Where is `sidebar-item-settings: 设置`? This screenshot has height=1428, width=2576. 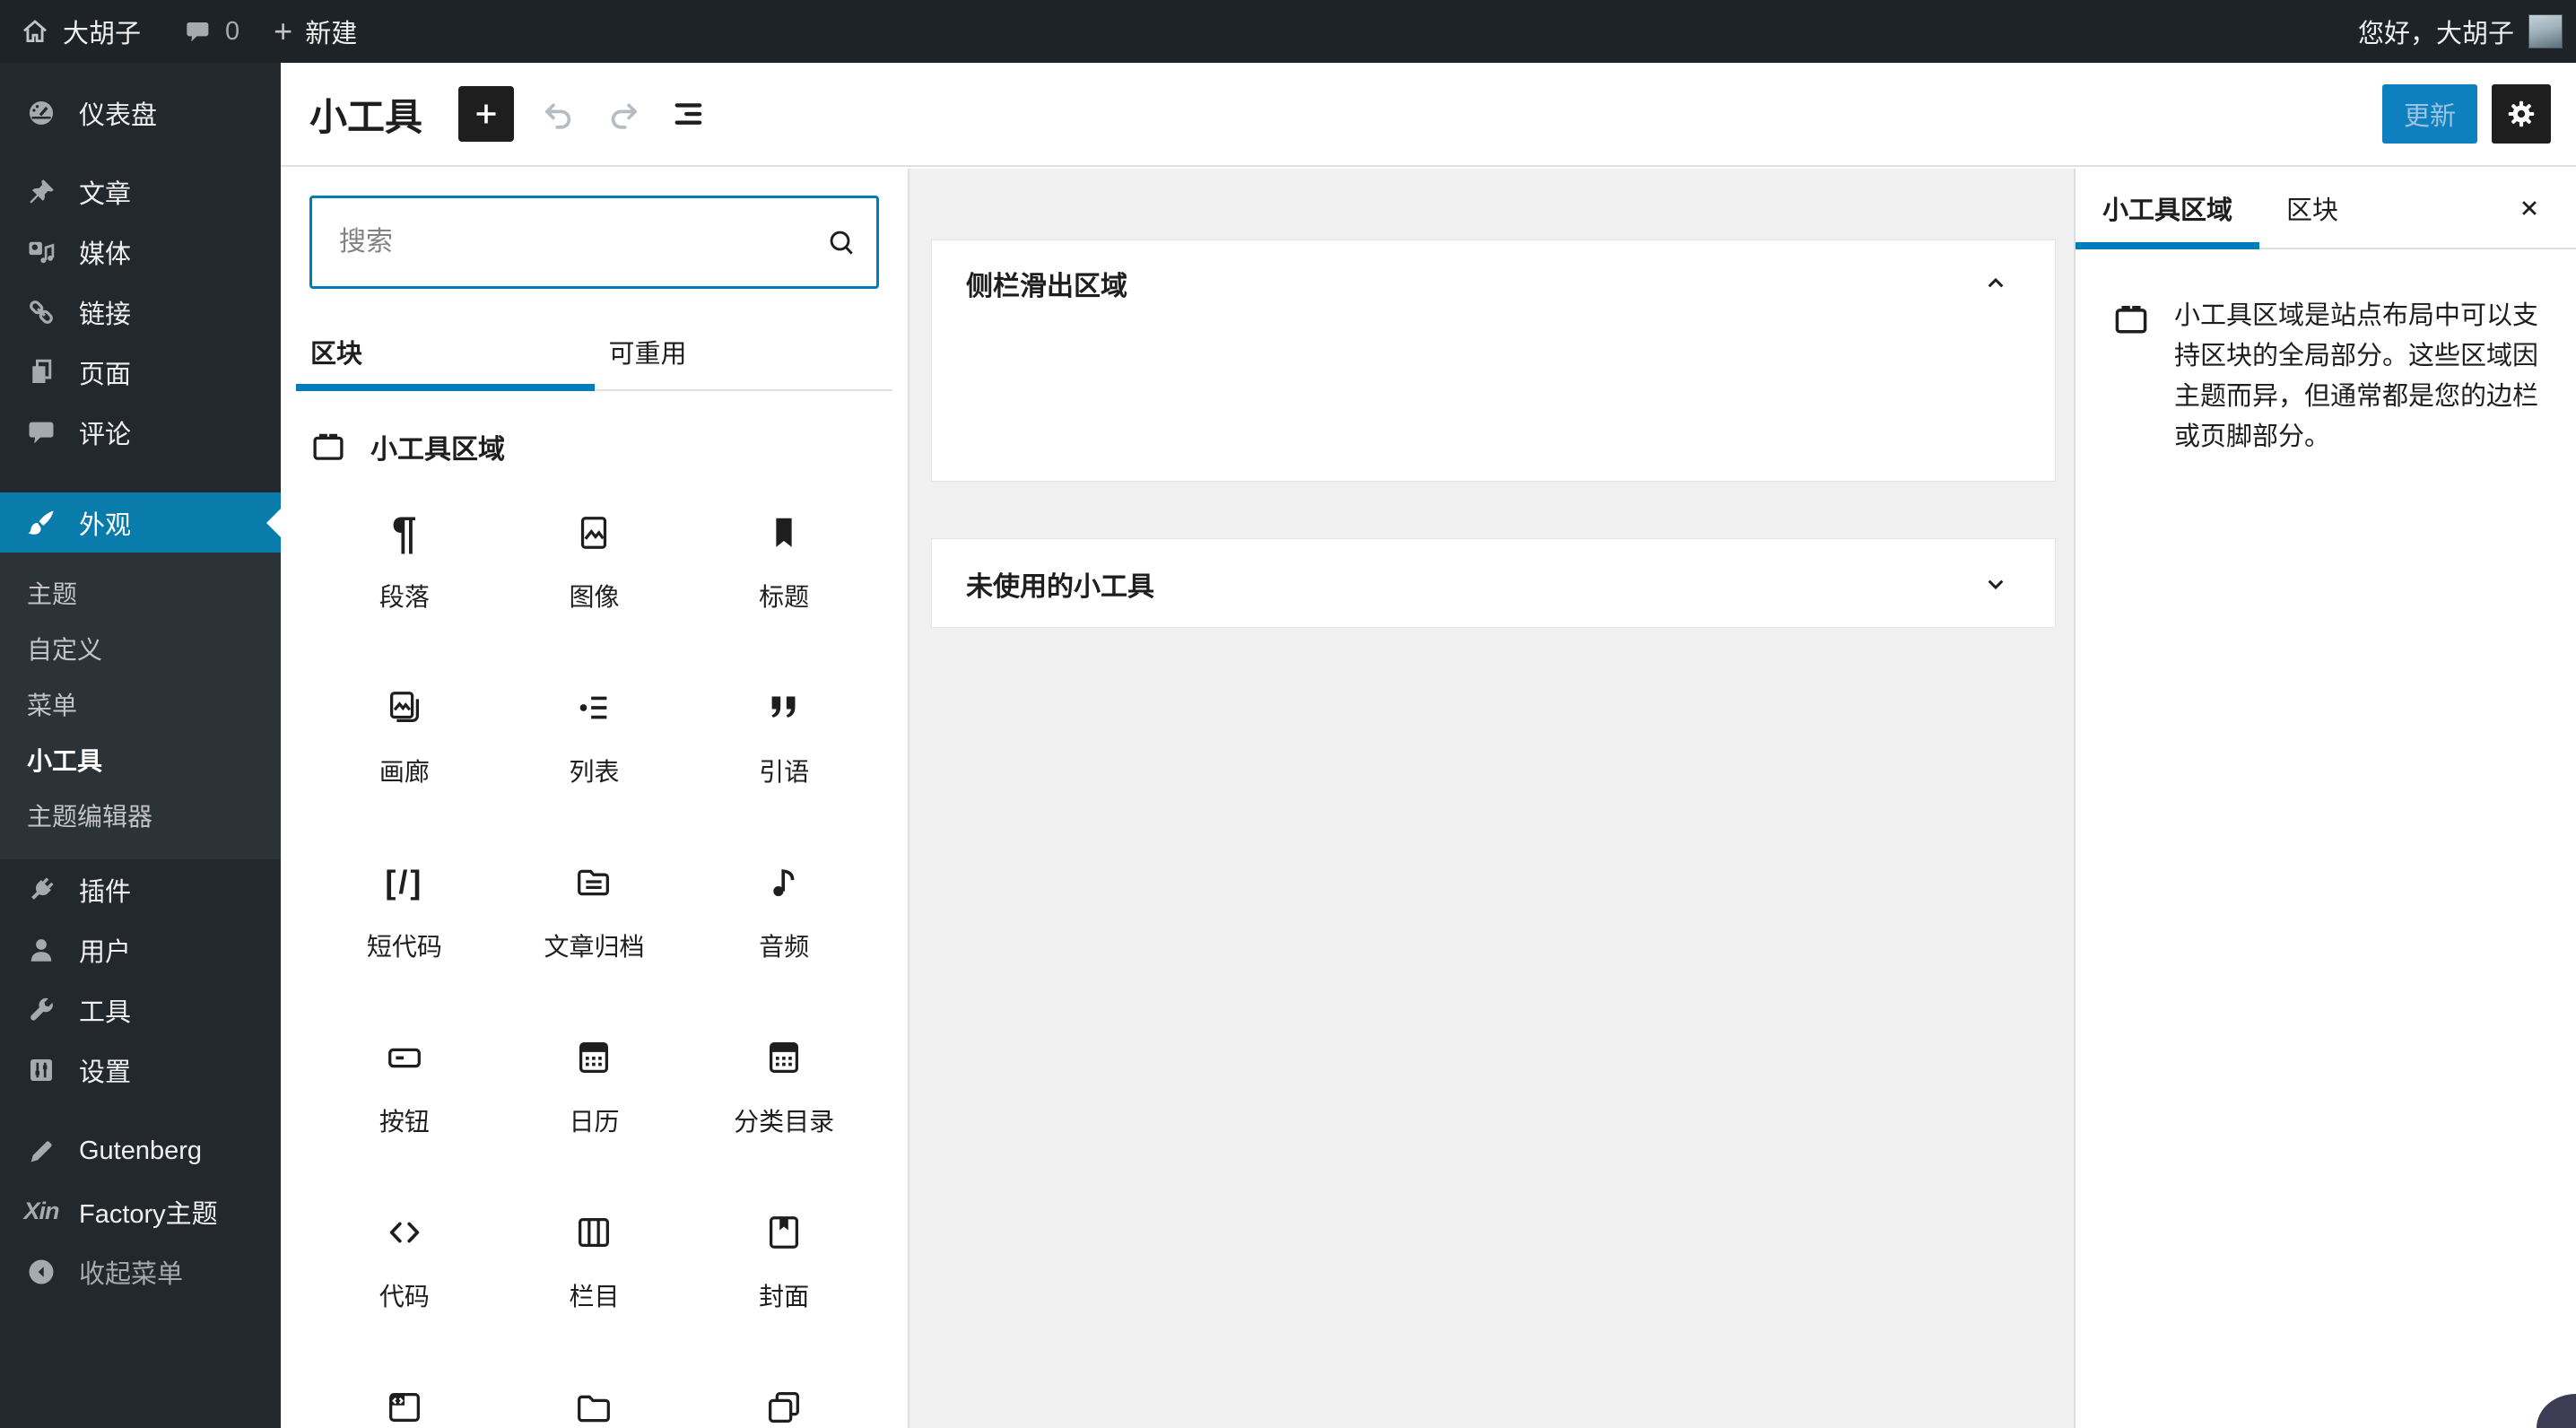 sidebar-item-settings: 设置 is located at coordinates (140, 1070).